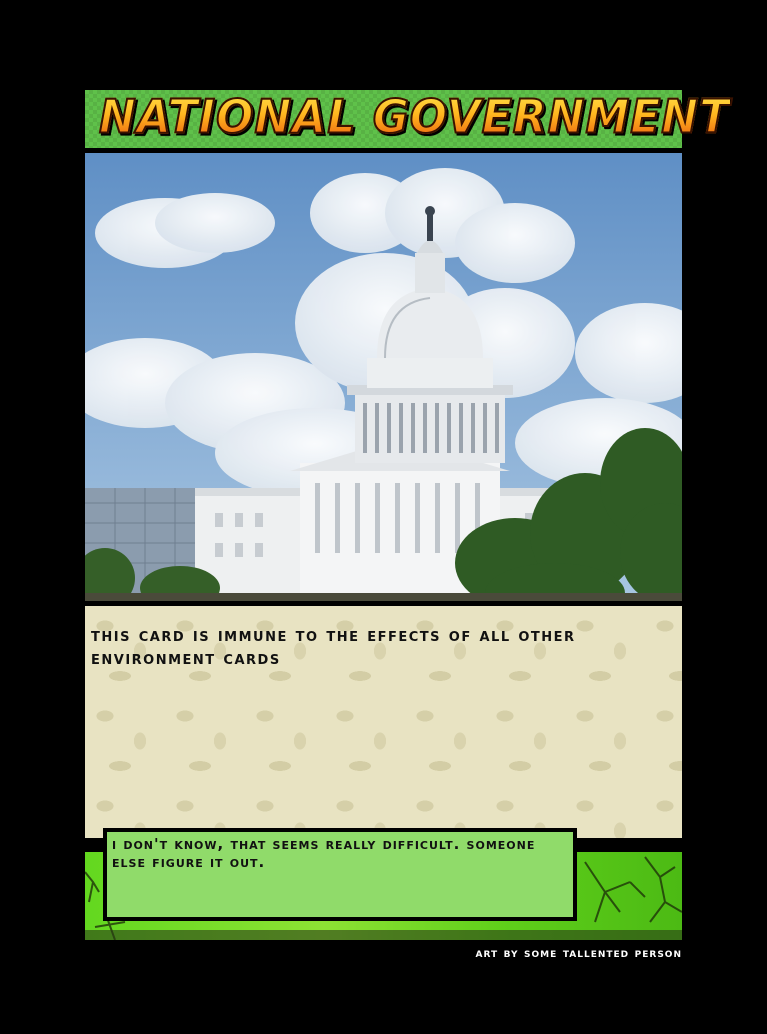 The width and height of the screenshot is (767, 1034). What do you see at coordinates (578, 953) in the screenshot?
I see `art-credit: Art by some tallented person` at bounding box center [578, 953].